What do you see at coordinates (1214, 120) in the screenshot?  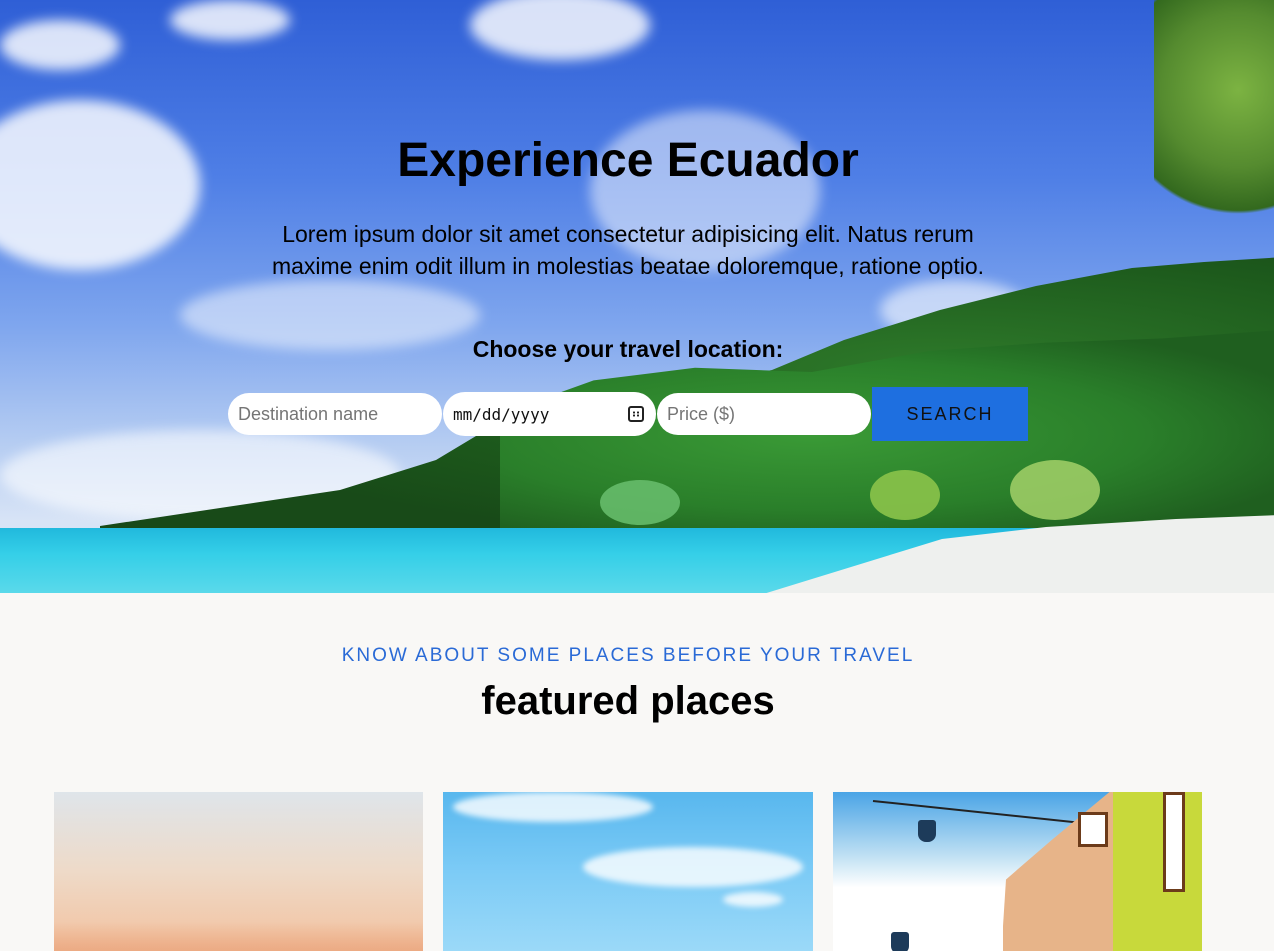 I see `tree-leaves` at bounding box center [1214, 120].